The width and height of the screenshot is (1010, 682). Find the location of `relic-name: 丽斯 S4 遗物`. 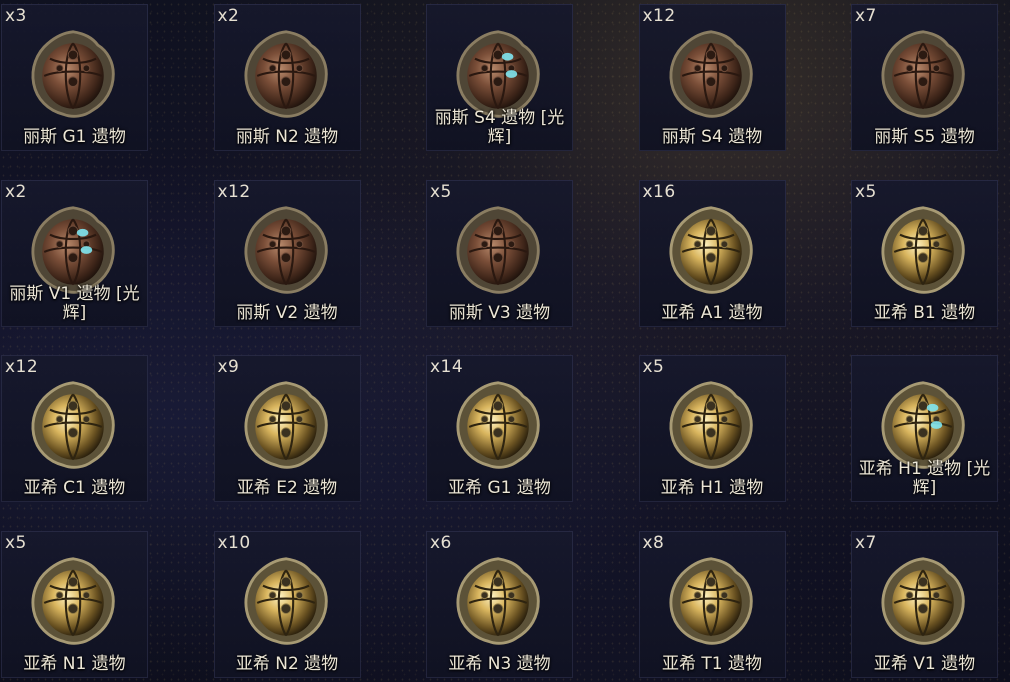

relic-name: 丽斯 S4 遗物 is located at coordinates (712, 137).